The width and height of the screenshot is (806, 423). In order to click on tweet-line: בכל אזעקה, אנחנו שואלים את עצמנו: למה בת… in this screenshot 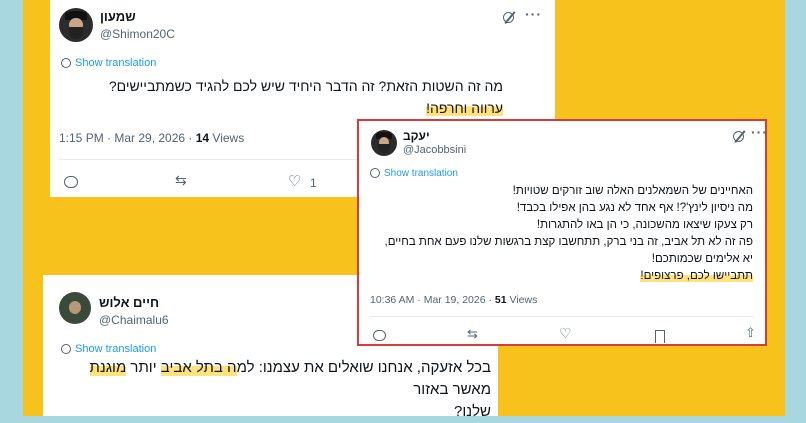, I will do `click(290, 378)`.